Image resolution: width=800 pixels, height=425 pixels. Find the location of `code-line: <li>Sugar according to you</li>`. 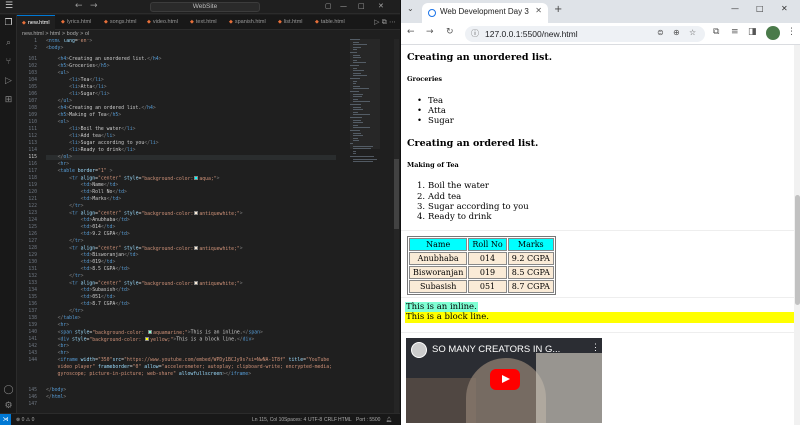

code-line: <li>Sugar according to you</li> is located at coordinates (114, 143).